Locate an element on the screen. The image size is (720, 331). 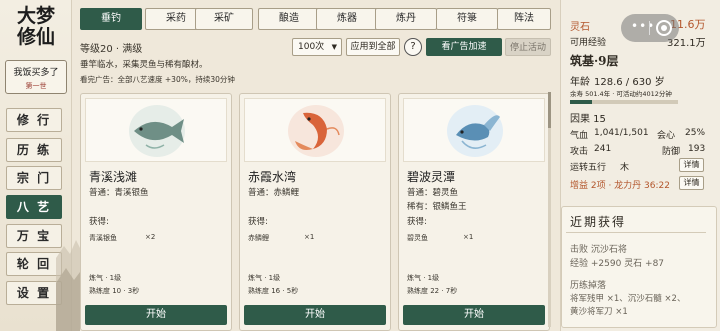
tab-mining: 采矿 is located at coordinates (224, 19).